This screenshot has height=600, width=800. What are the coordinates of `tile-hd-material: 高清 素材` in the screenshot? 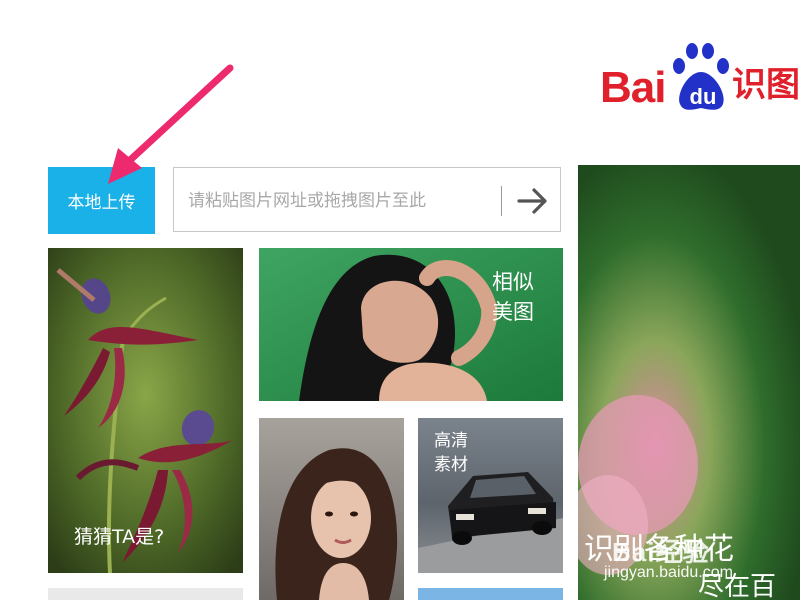 It's located at (490, 495).